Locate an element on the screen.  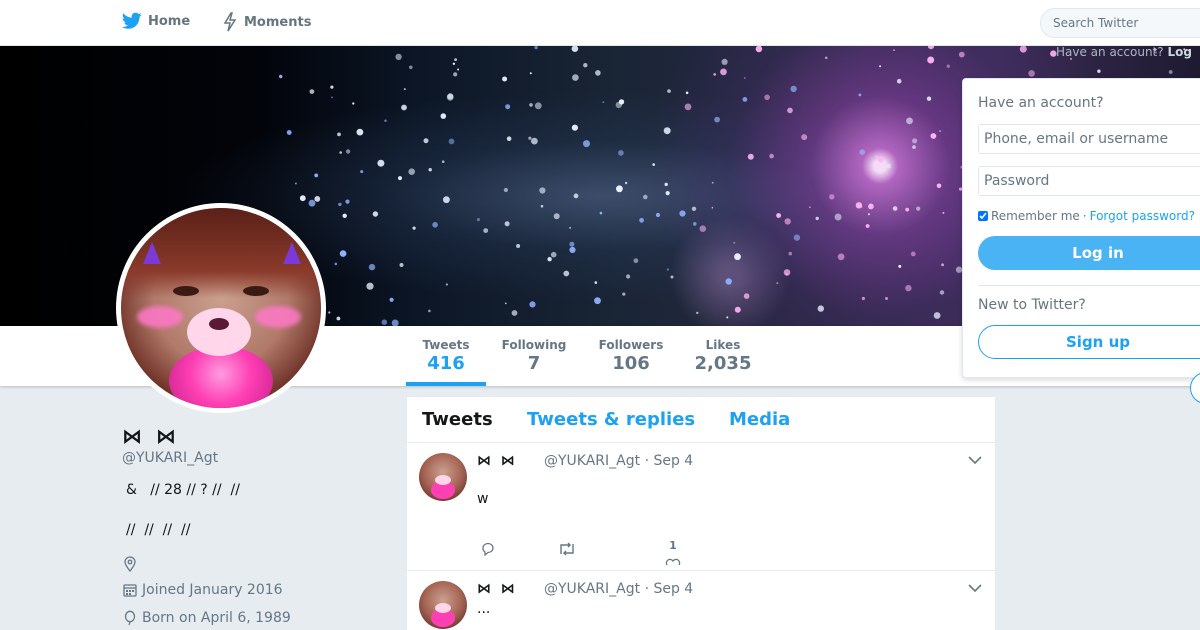
nav-home-label: Home is located at coordinates (169, 21).